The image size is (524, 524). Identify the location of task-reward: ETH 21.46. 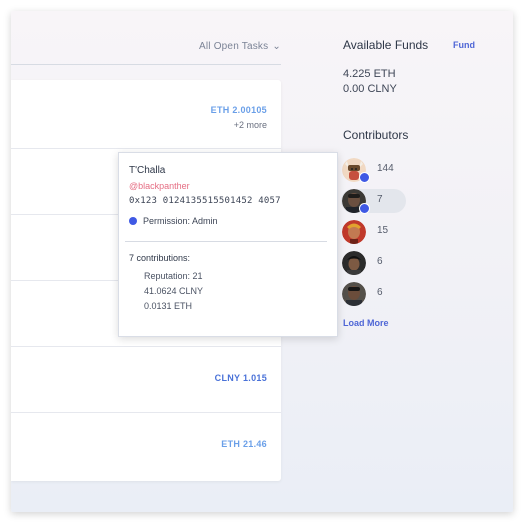
(244, 444).